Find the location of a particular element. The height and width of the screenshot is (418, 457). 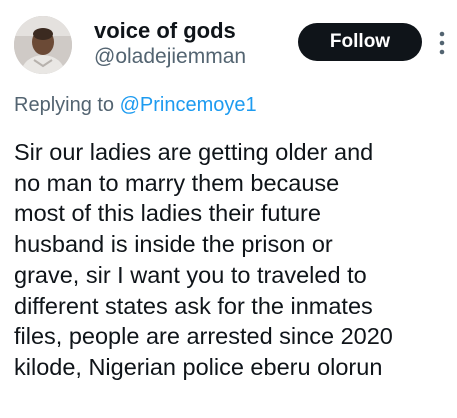

tweet-text-line: husband is inside the prison or is located at coordinates (173, 244).